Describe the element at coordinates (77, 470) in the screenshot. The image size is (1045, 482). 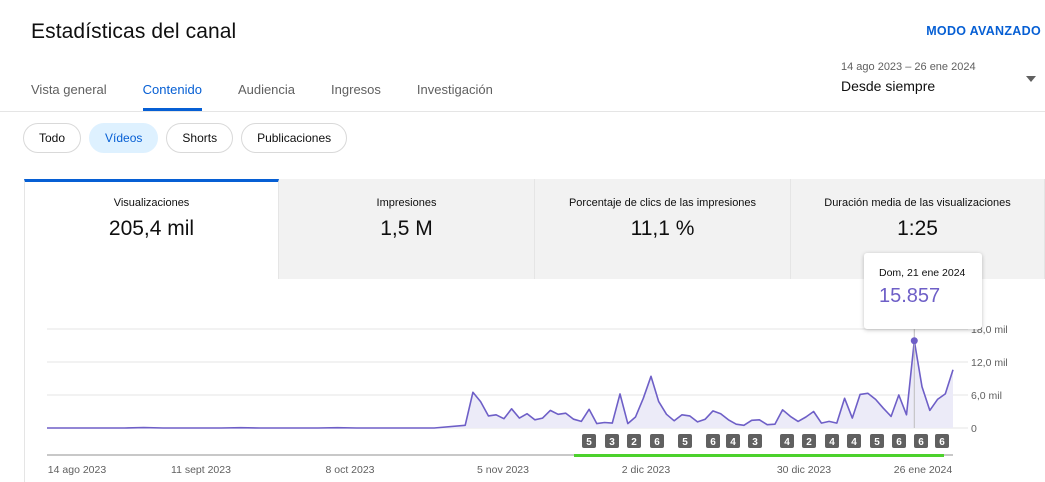
I see `x-tick-label: 14 ago 2023` at that location.